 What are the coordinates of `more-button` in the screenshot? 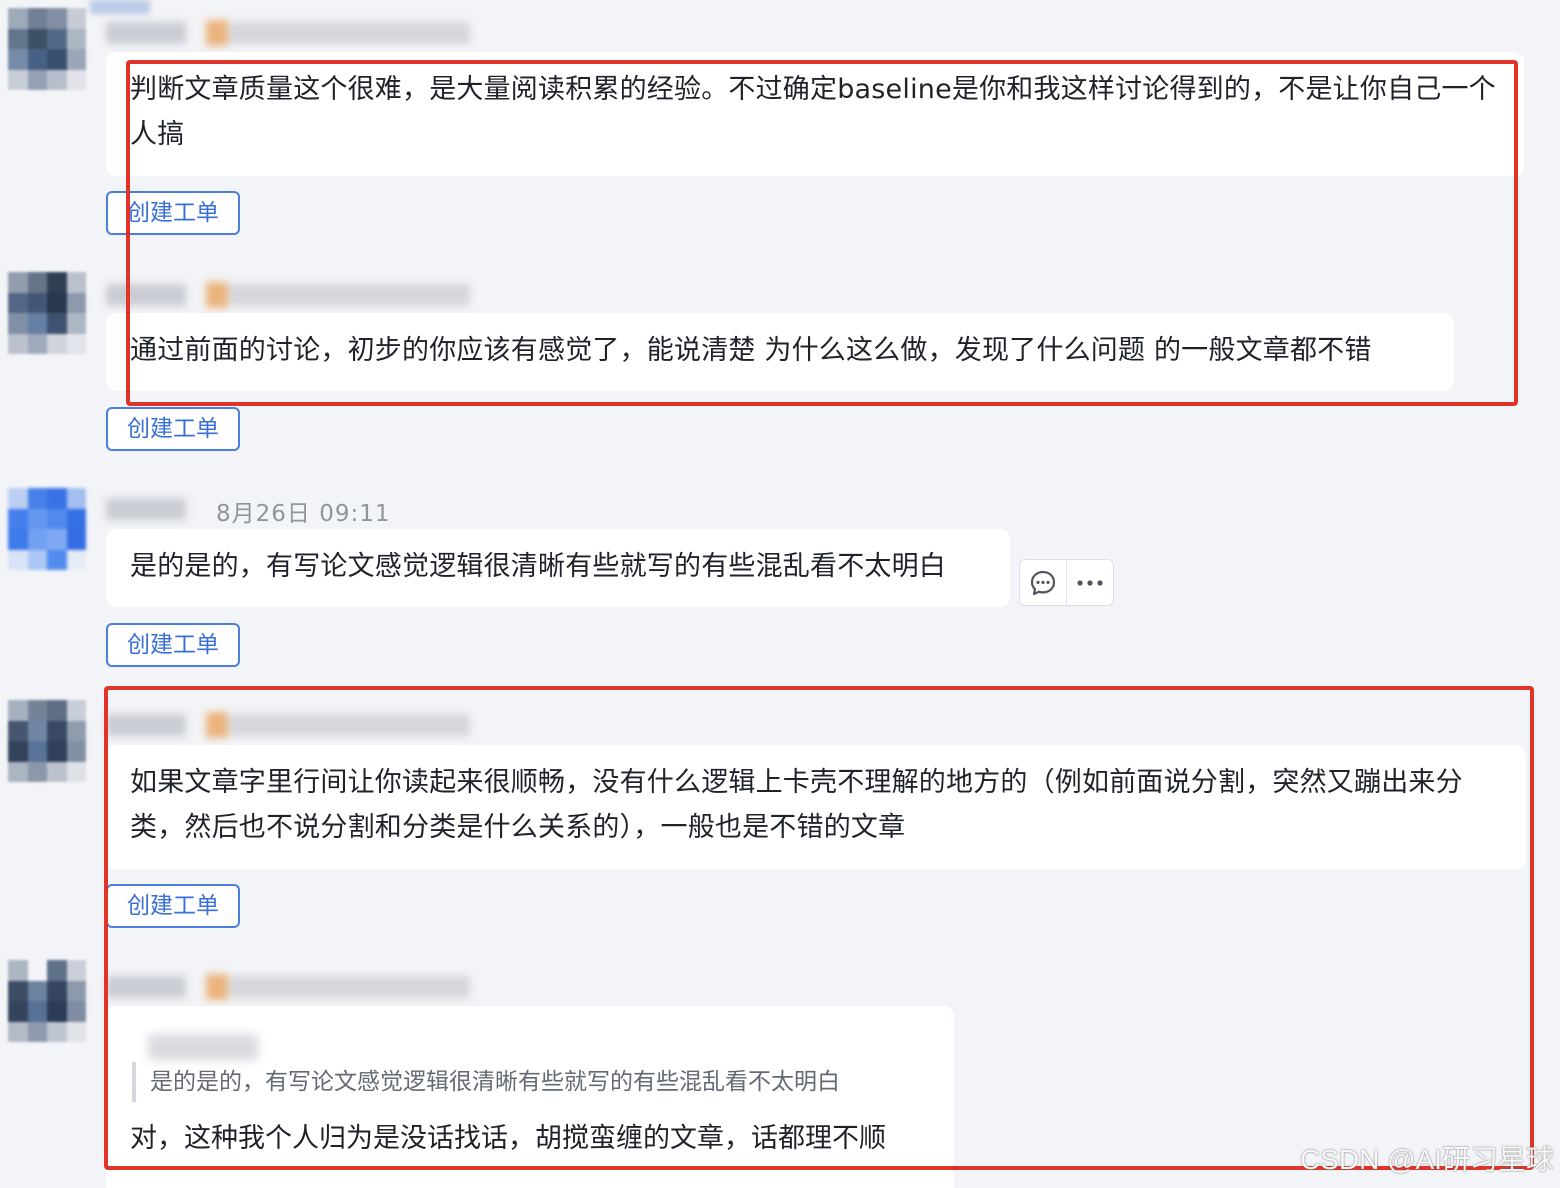 It's located at (1090, 582).